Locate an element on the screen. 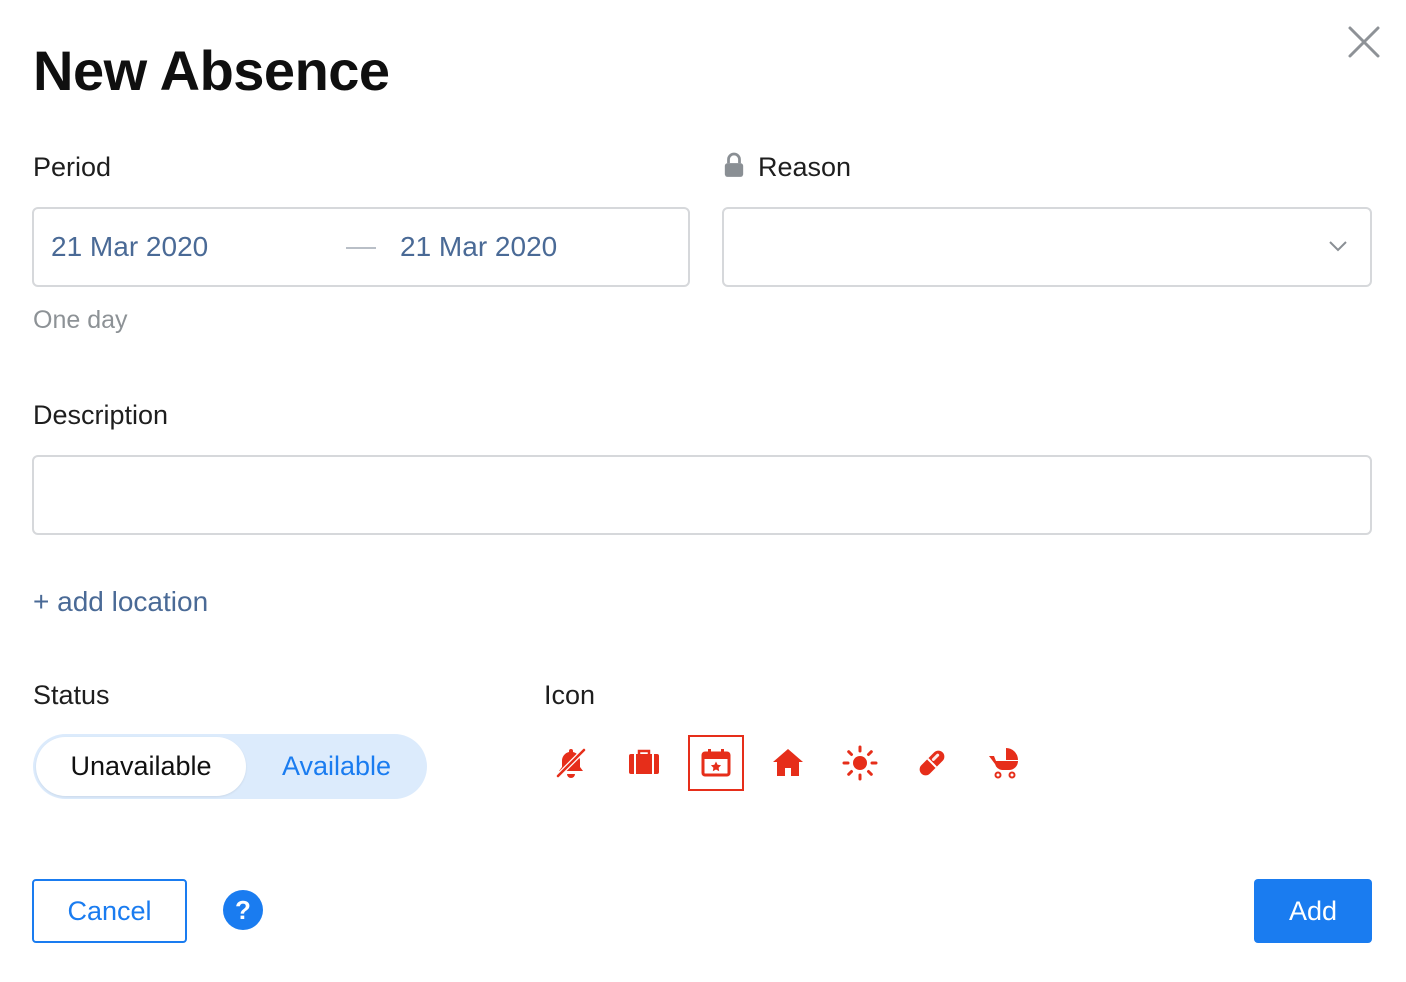 The image size is (1406, 982). home-icon is located at coordinates (788, 763).